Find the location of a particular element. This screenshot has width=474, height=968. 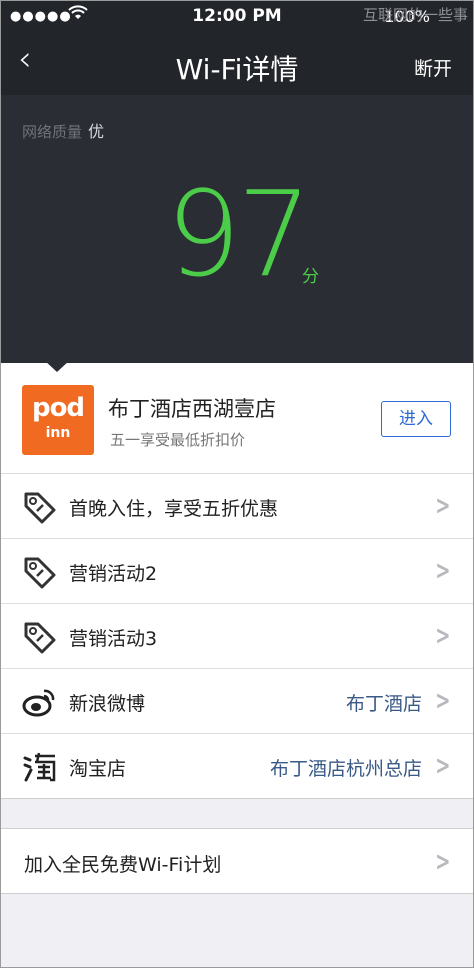

list-item-promo-1: 首晚入住，享受五折优惠 > is located at coordinates (237, 506).